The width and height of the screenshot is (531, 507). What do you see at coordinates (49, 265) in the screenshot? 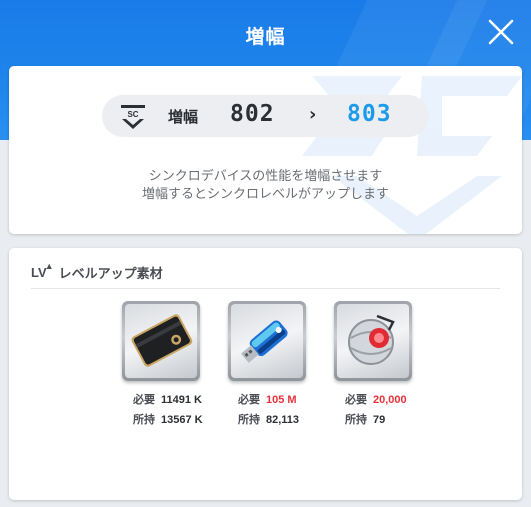
I see `up-arrow-icon: ▲` at bounding box center [49, 265].